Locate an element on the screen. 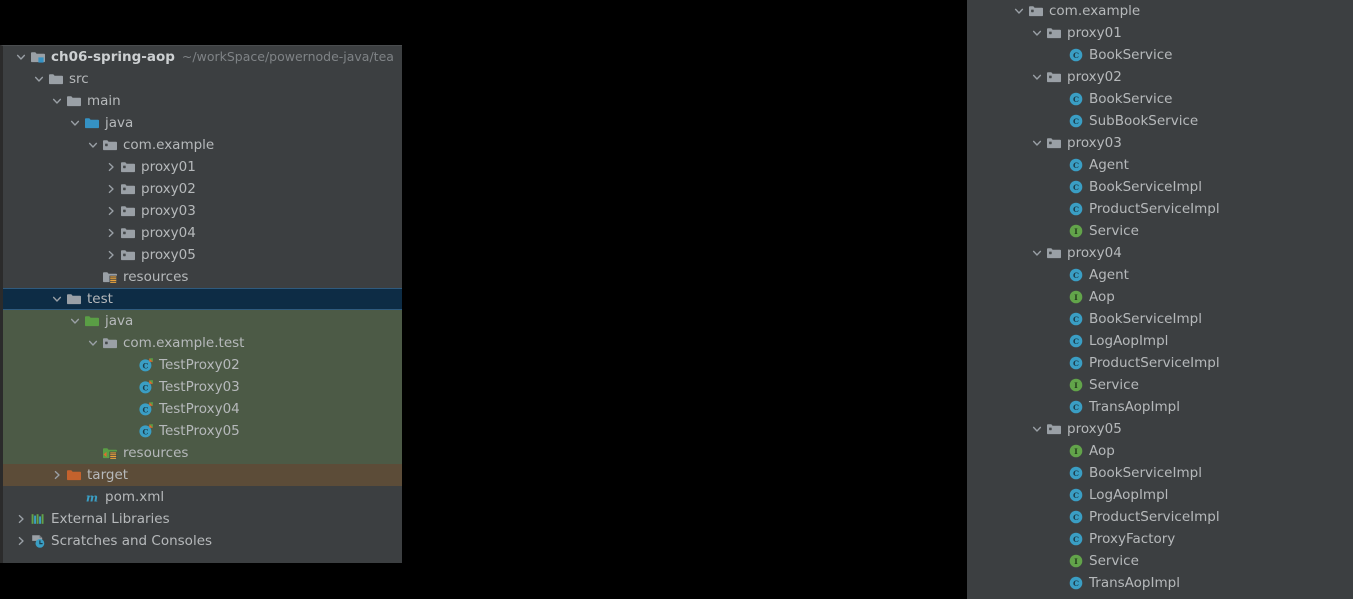 This screenshot has width=1353, height=599. packages-tree-row: proxy03 is located at coordinates (1160, 143).